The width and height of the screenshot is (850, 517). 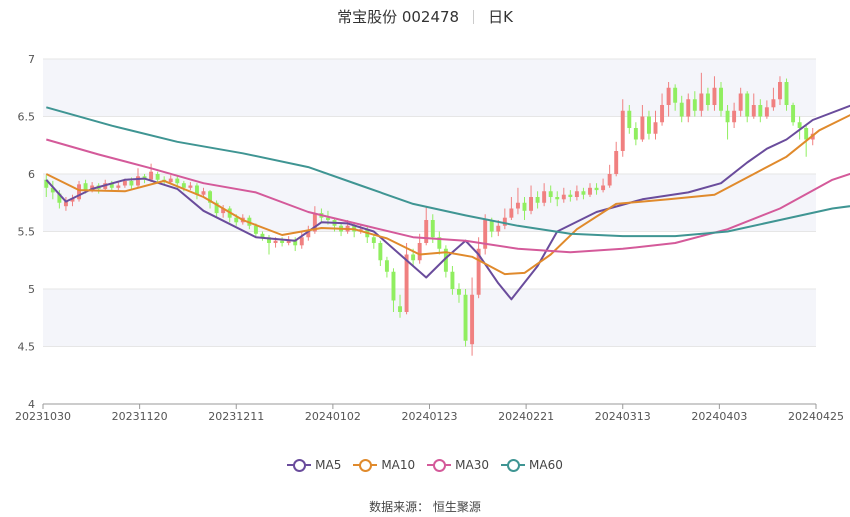 What do you see at coordinates (236, 416) in the screenshot?
I see `x-tick-label: 20231211` at bounding box center [236, 416].